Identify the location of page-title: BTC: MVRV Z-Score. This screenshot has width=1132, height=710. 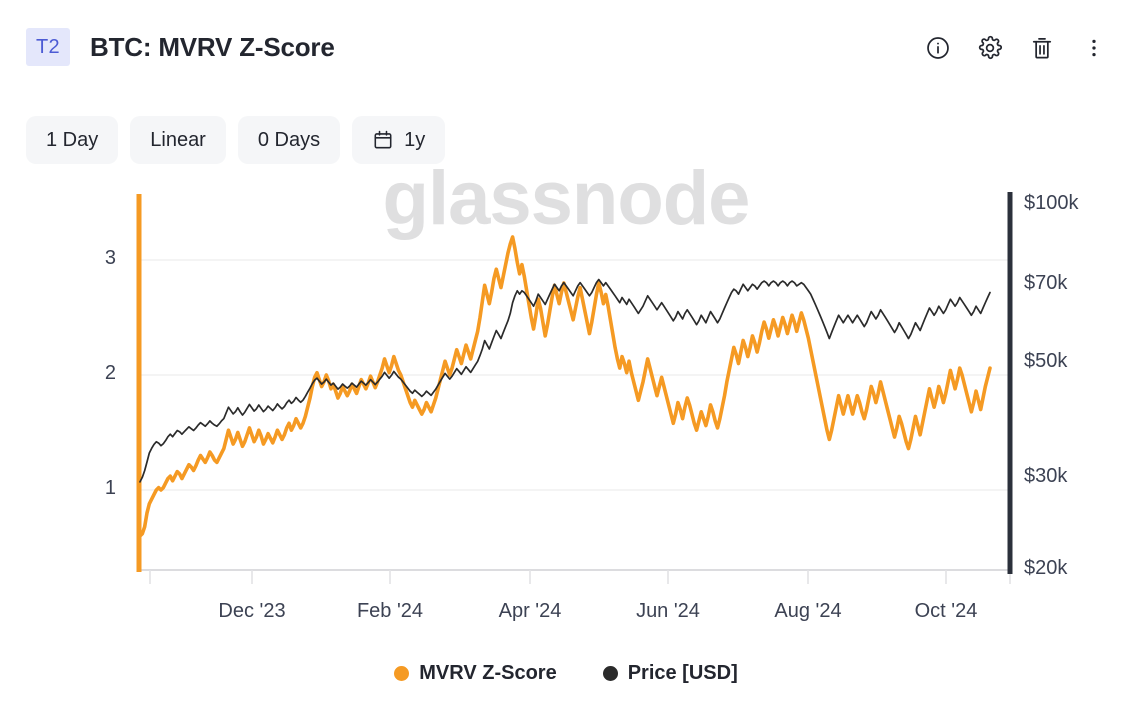
(212, 46).